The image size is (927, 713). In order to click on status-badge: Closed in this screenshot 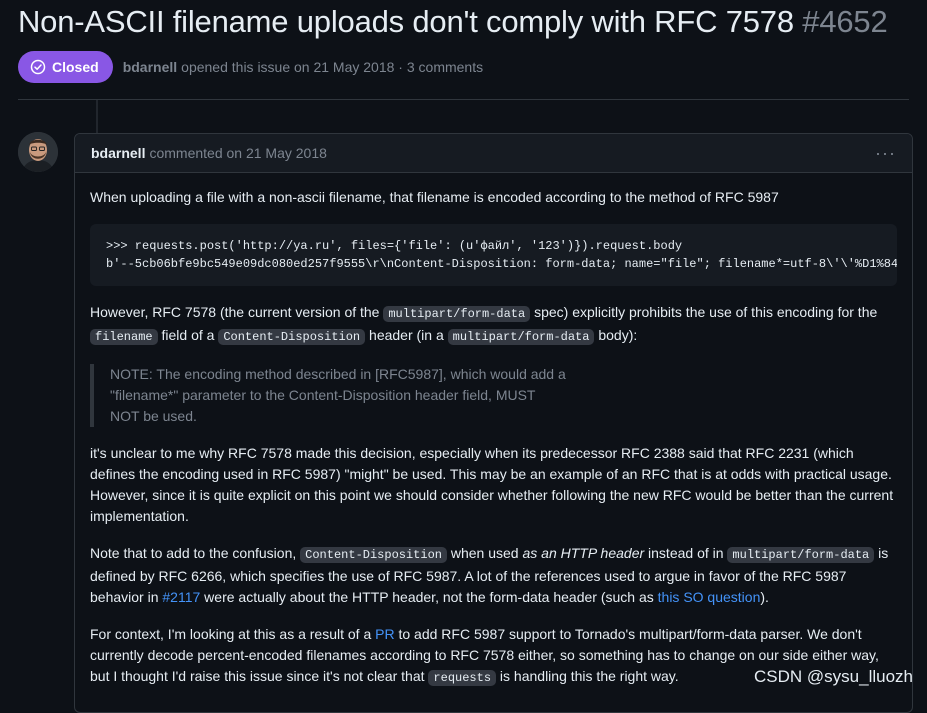, I will do `click(65, 67)`.